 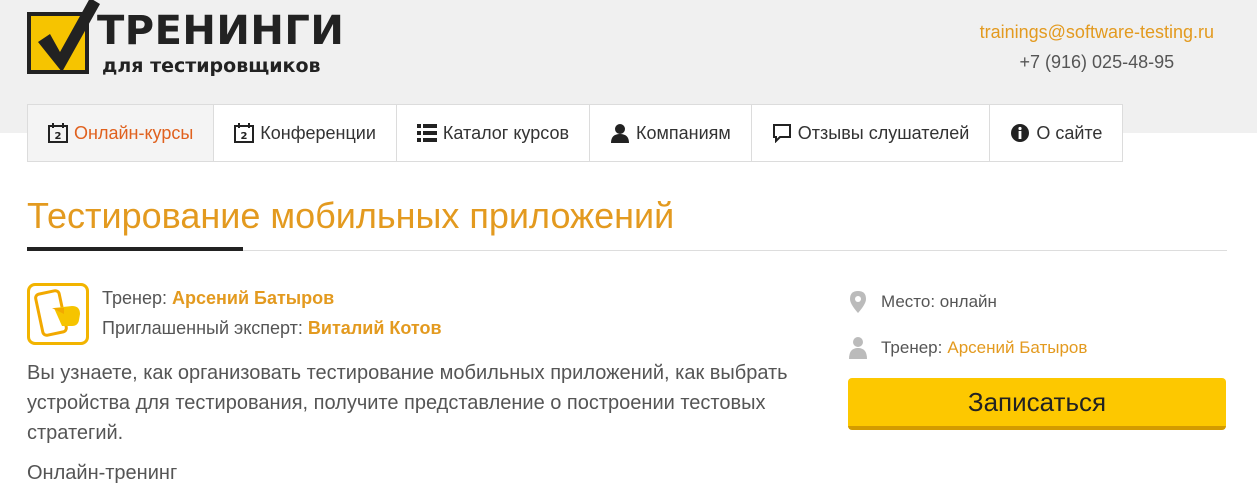 I want to click on trainer-link: Арсений Батыров, so click(x=253, y=298).